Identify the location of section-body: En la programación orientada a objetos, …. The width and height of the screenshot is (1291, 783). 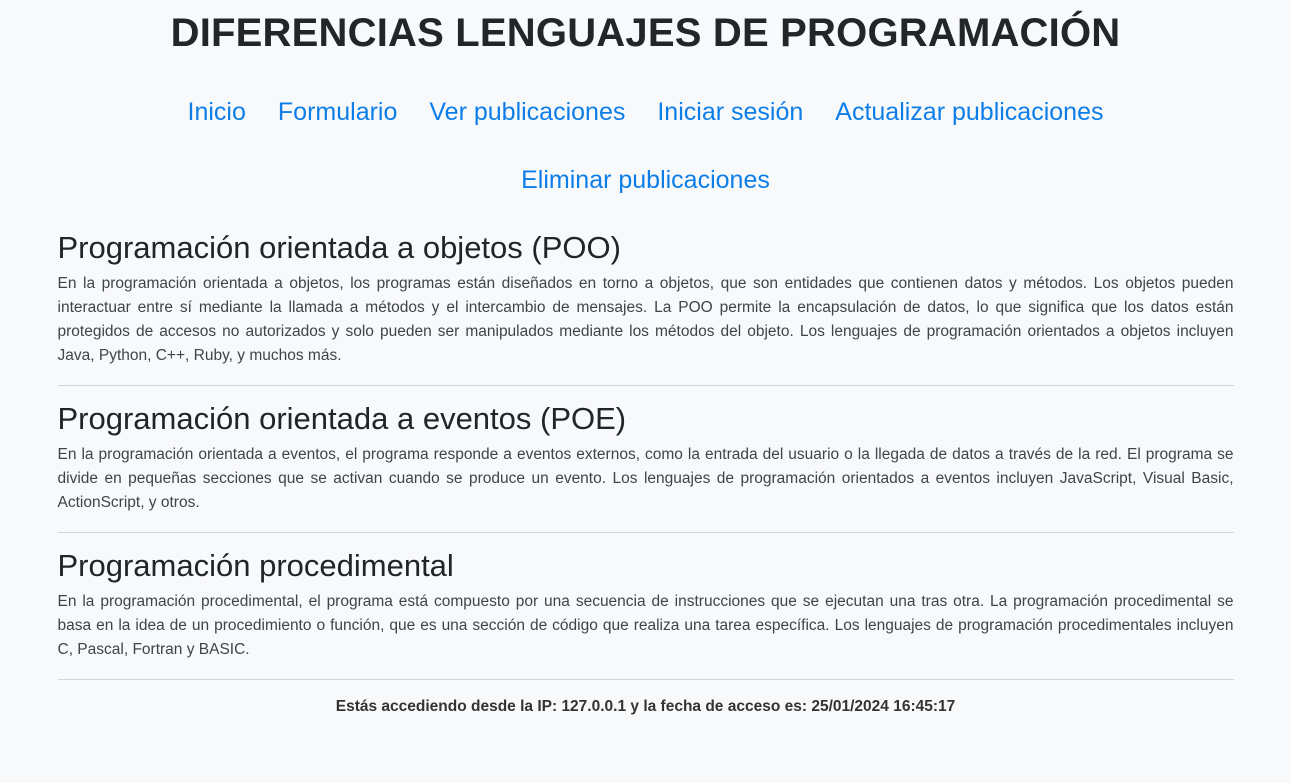
(645, 319).